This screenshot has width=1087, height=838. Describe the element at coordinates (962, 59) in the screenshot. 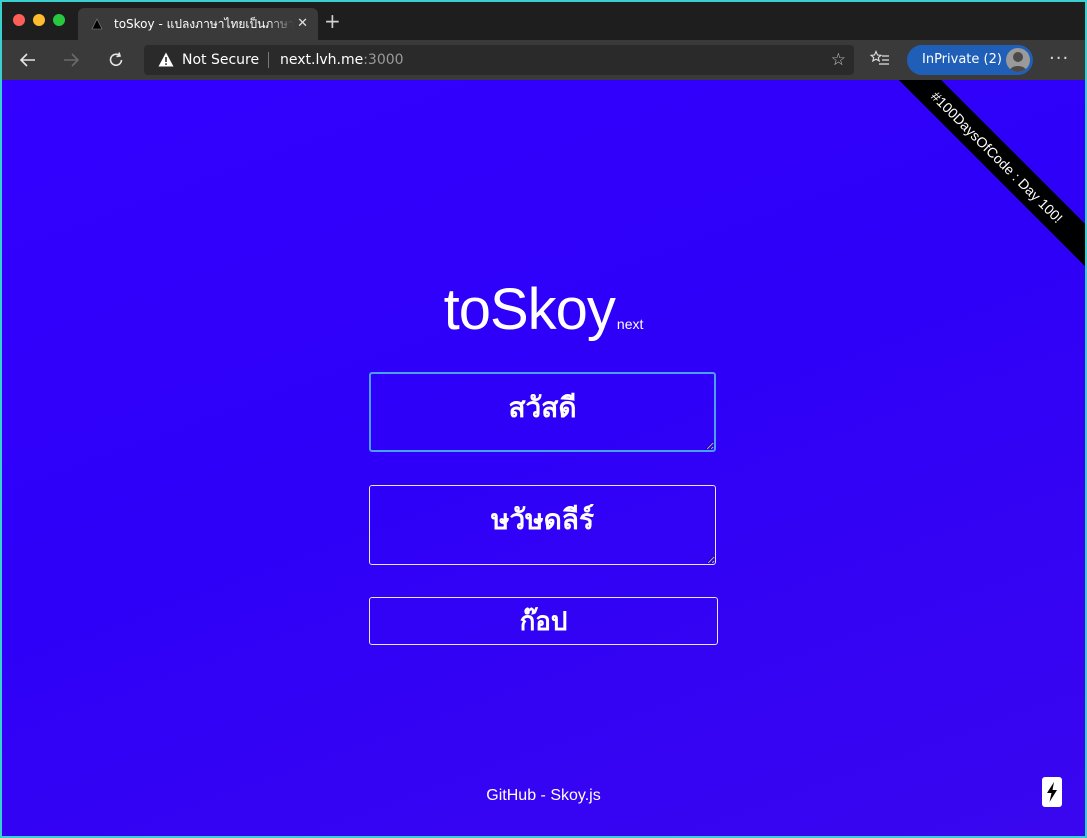

I see `inprivate-label: InPrivate (2)` at that location.